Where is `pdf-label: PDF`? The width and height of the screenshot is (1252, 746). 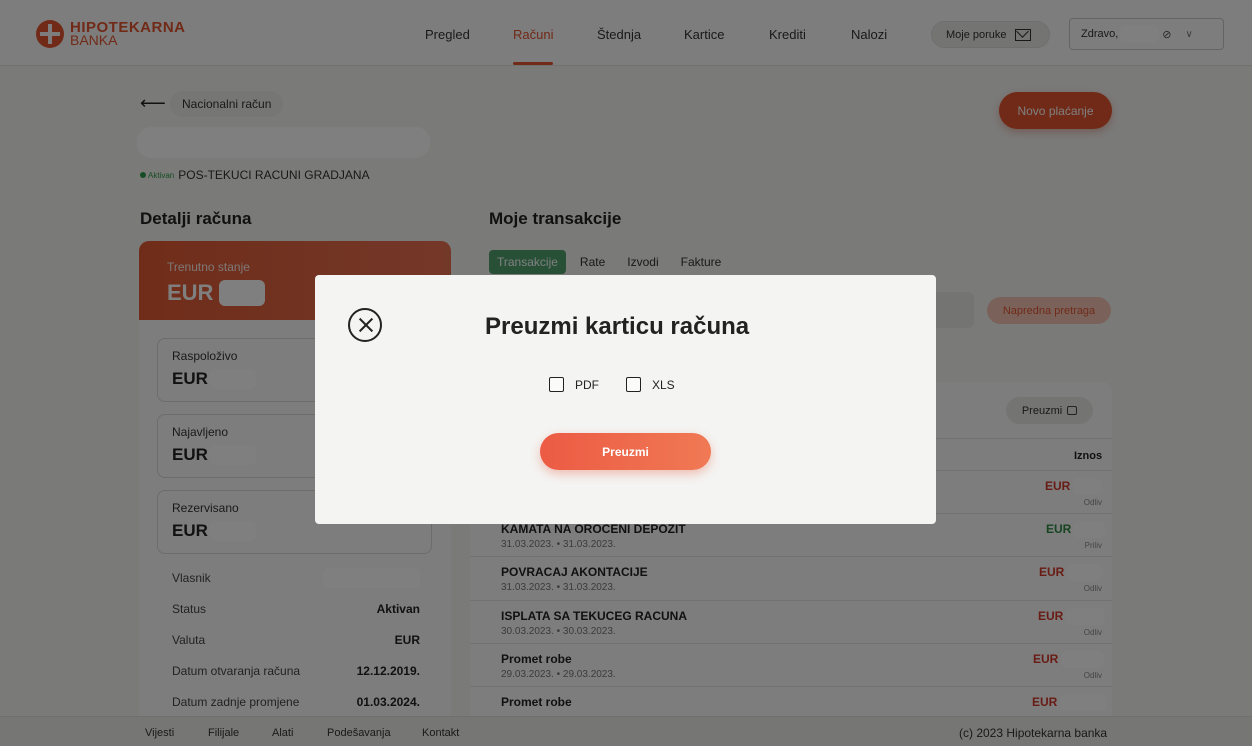
pdf-label: PDF is located at coordinates (587, 384).